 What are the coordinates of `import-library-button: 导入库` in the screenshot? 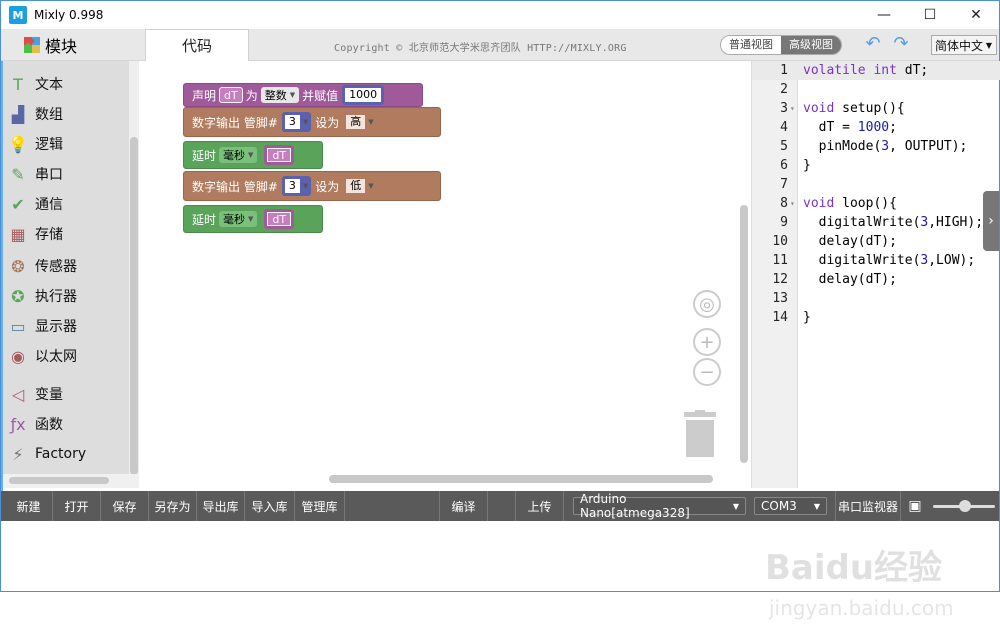 It's located at (270, 506).